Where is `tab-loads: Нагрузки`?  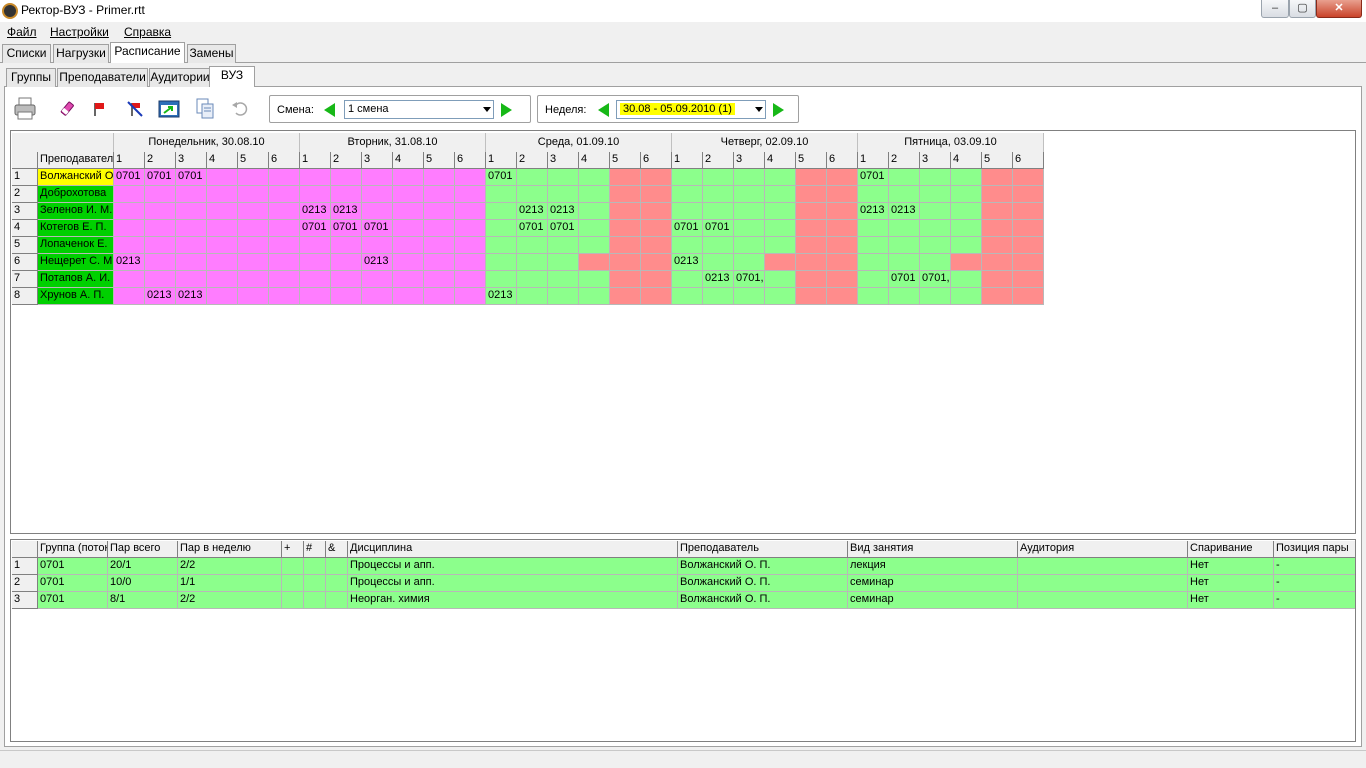
tab-loads: Нагрузки is located at coordinates (81, 53).